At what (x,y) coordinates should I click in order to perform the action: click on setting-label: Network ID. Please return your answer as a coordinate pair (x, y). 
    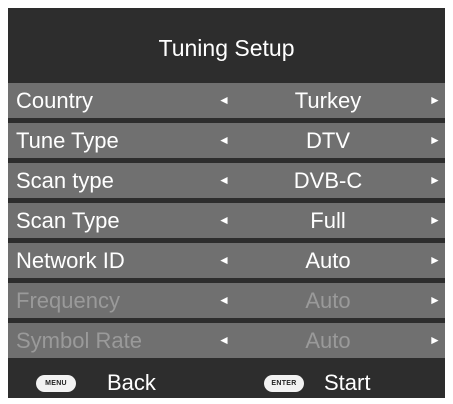
    Looking at the image, I should click on (70, 260).